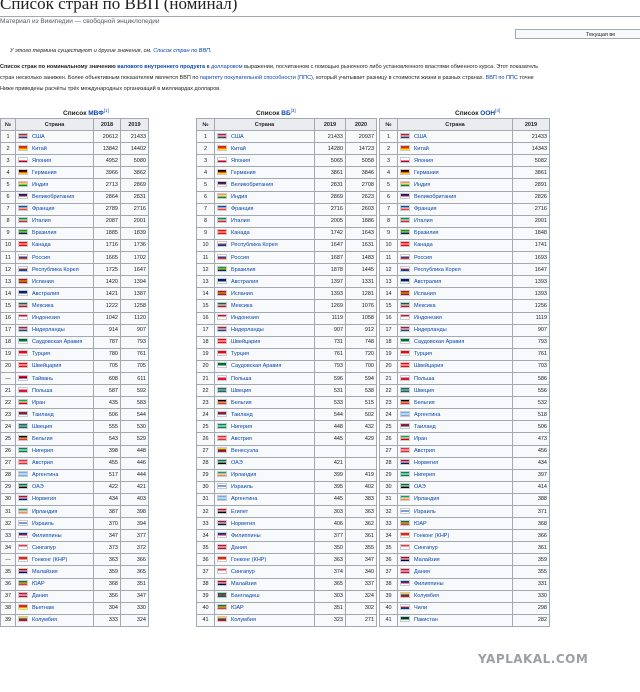  Describe the element at coordinates (54, 233) in the screenshot. I see `country-cell: Бразилия` at that location.